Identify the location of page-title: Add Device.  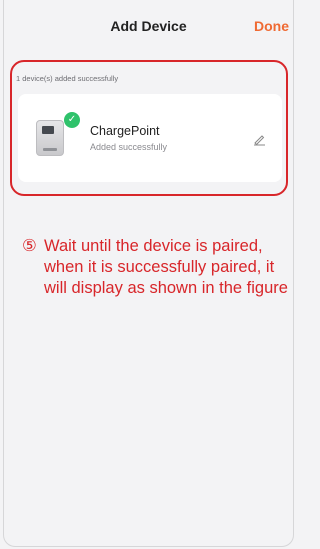
(148, 26).